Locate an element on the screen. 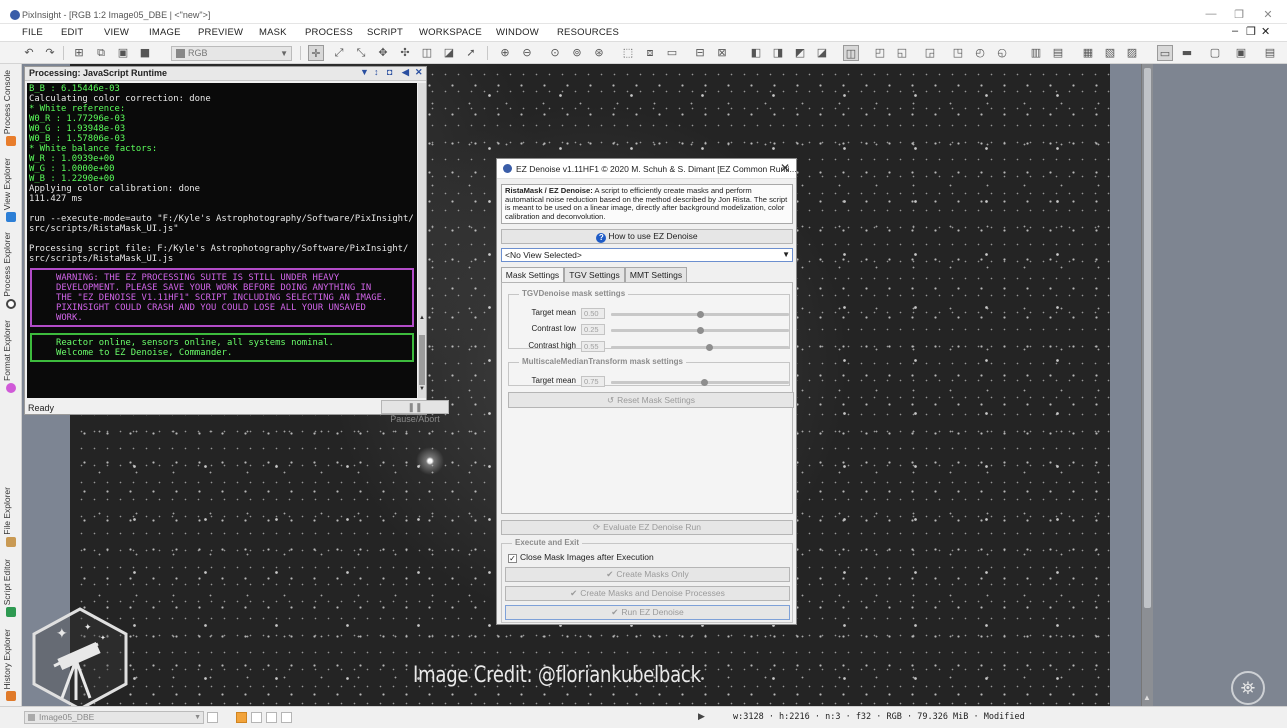 This screenshot has height=728, width=1287. float-icon: ◘ is located at coordinates (389, 72).